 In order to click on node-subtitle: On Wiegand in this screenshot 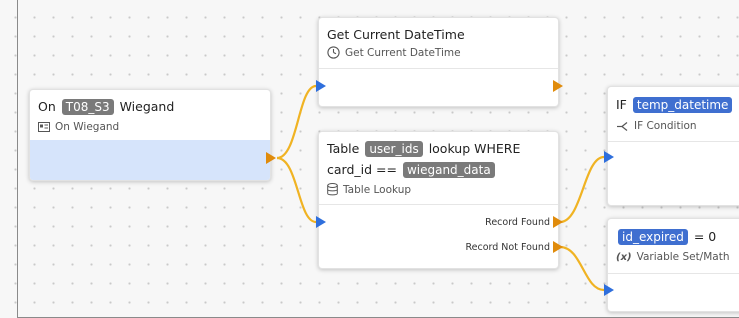, I will do `click(78, 127)`.